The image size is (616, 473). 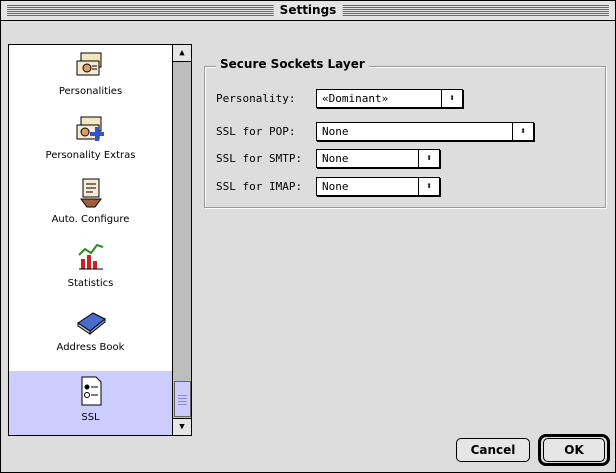 I want to click on sidebar-item-label: Personalities, so click(x=90, y=91).